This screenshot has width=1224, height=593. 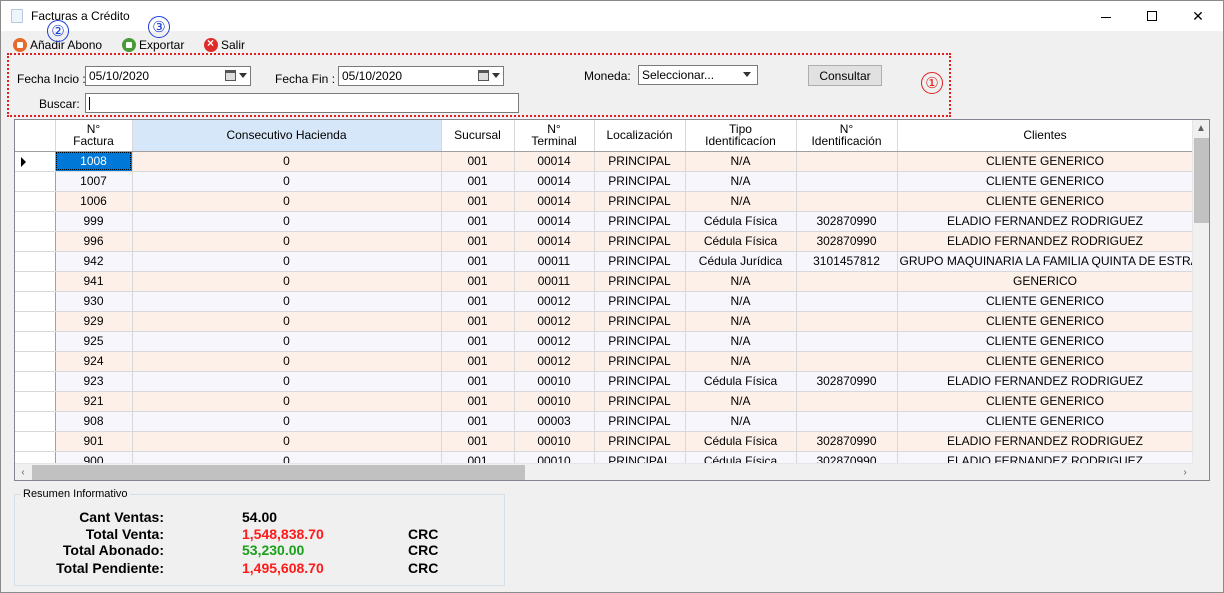 What do you see at coordinates (94, 201) in the screenshot?
I see `table-cell-factura: 1006` at bounding box center [94, 201].